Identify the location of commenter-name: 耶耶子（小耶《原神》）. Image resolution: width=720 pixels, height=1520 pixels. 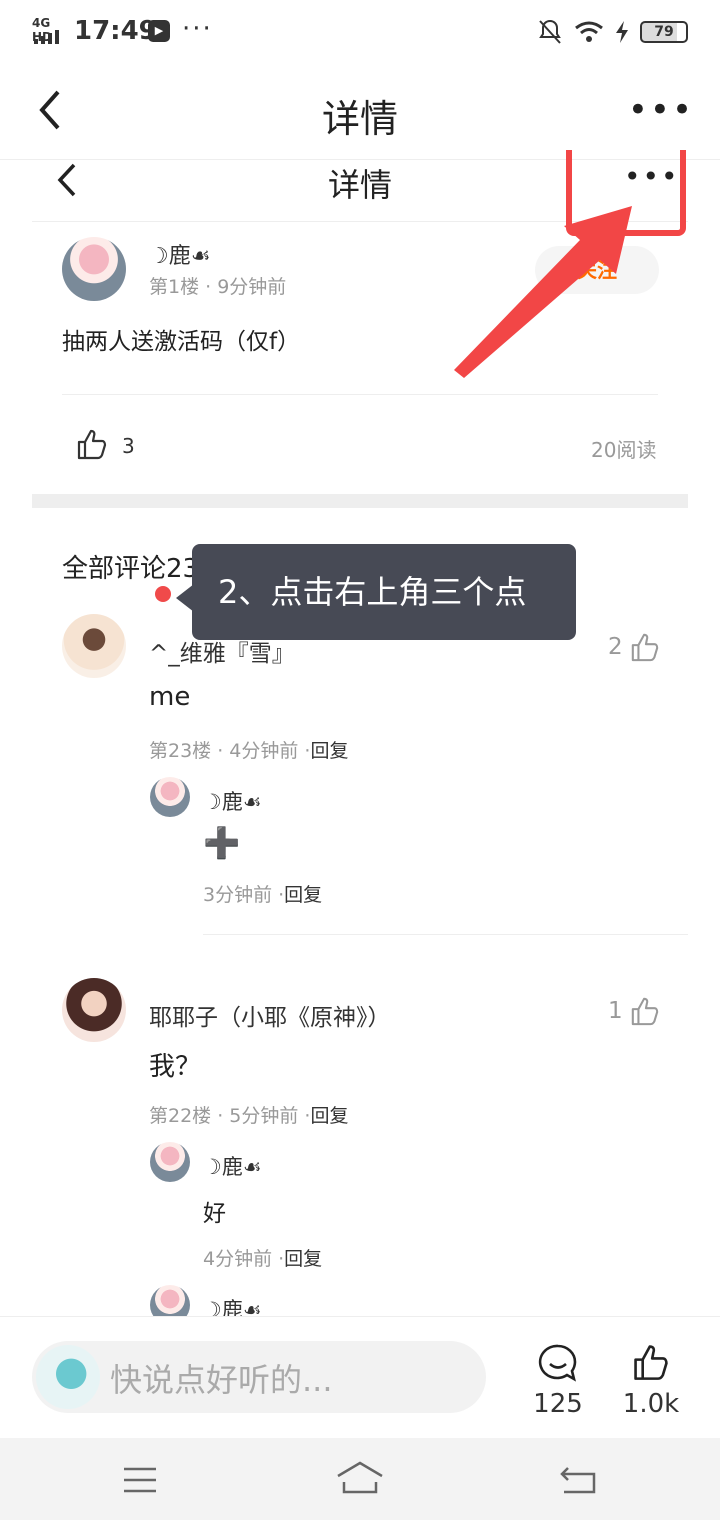
(270, 1015).